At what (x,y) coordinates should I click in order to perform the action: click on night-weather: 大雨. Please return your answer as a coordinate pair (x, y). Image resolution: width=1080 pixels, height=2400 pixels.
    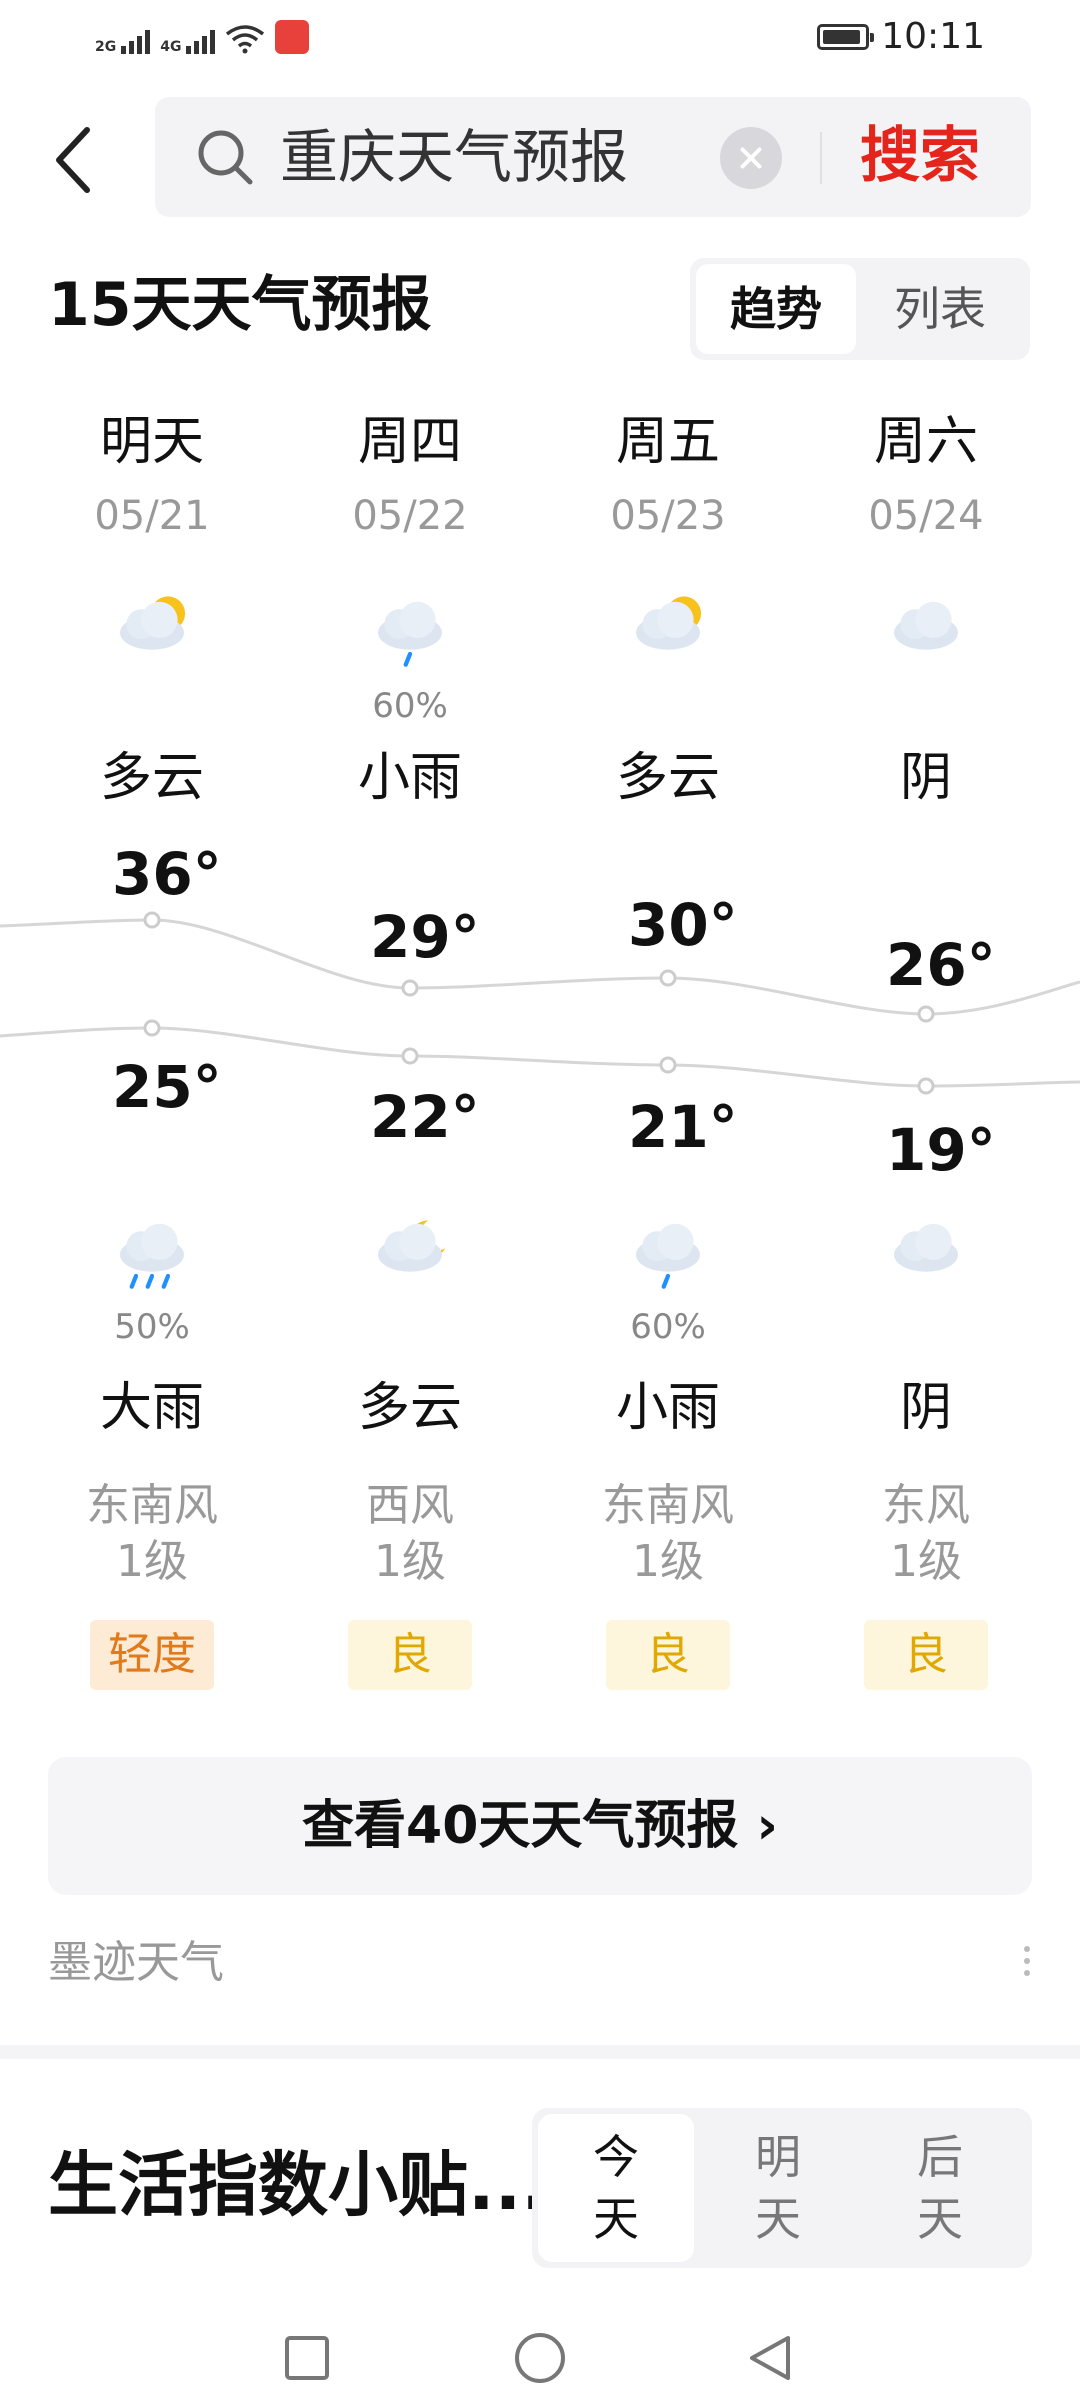
    Looking at the image, I should click on (151, 1408).